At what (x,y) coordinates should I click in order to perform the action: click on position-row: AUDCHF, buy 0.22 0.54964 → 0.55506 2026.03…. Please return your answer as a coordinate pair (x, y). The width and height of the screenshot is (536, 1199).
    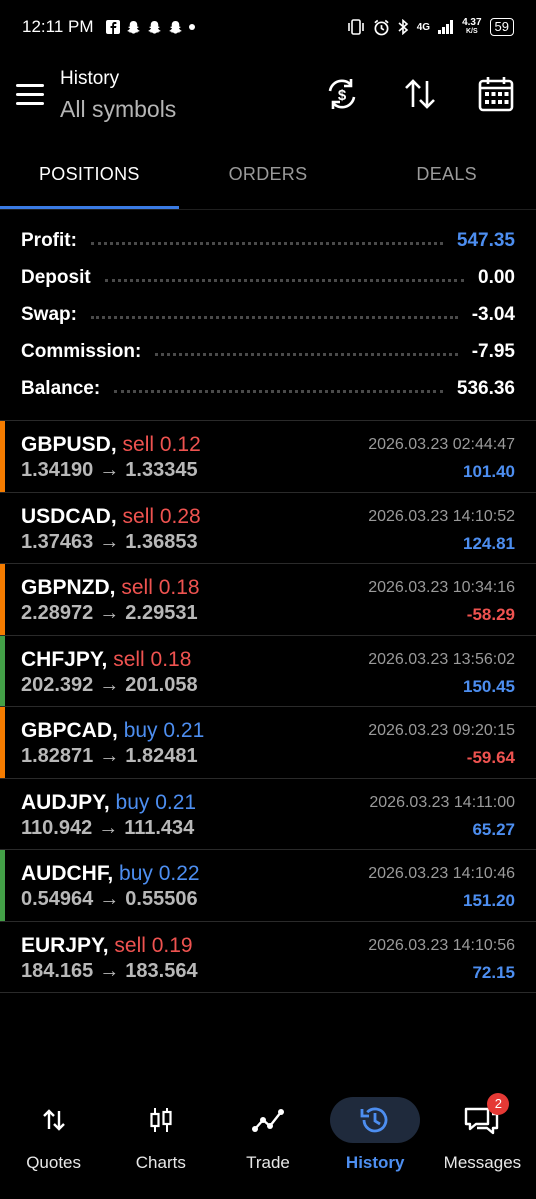
    Looking at the image, I should click on (268, 886).